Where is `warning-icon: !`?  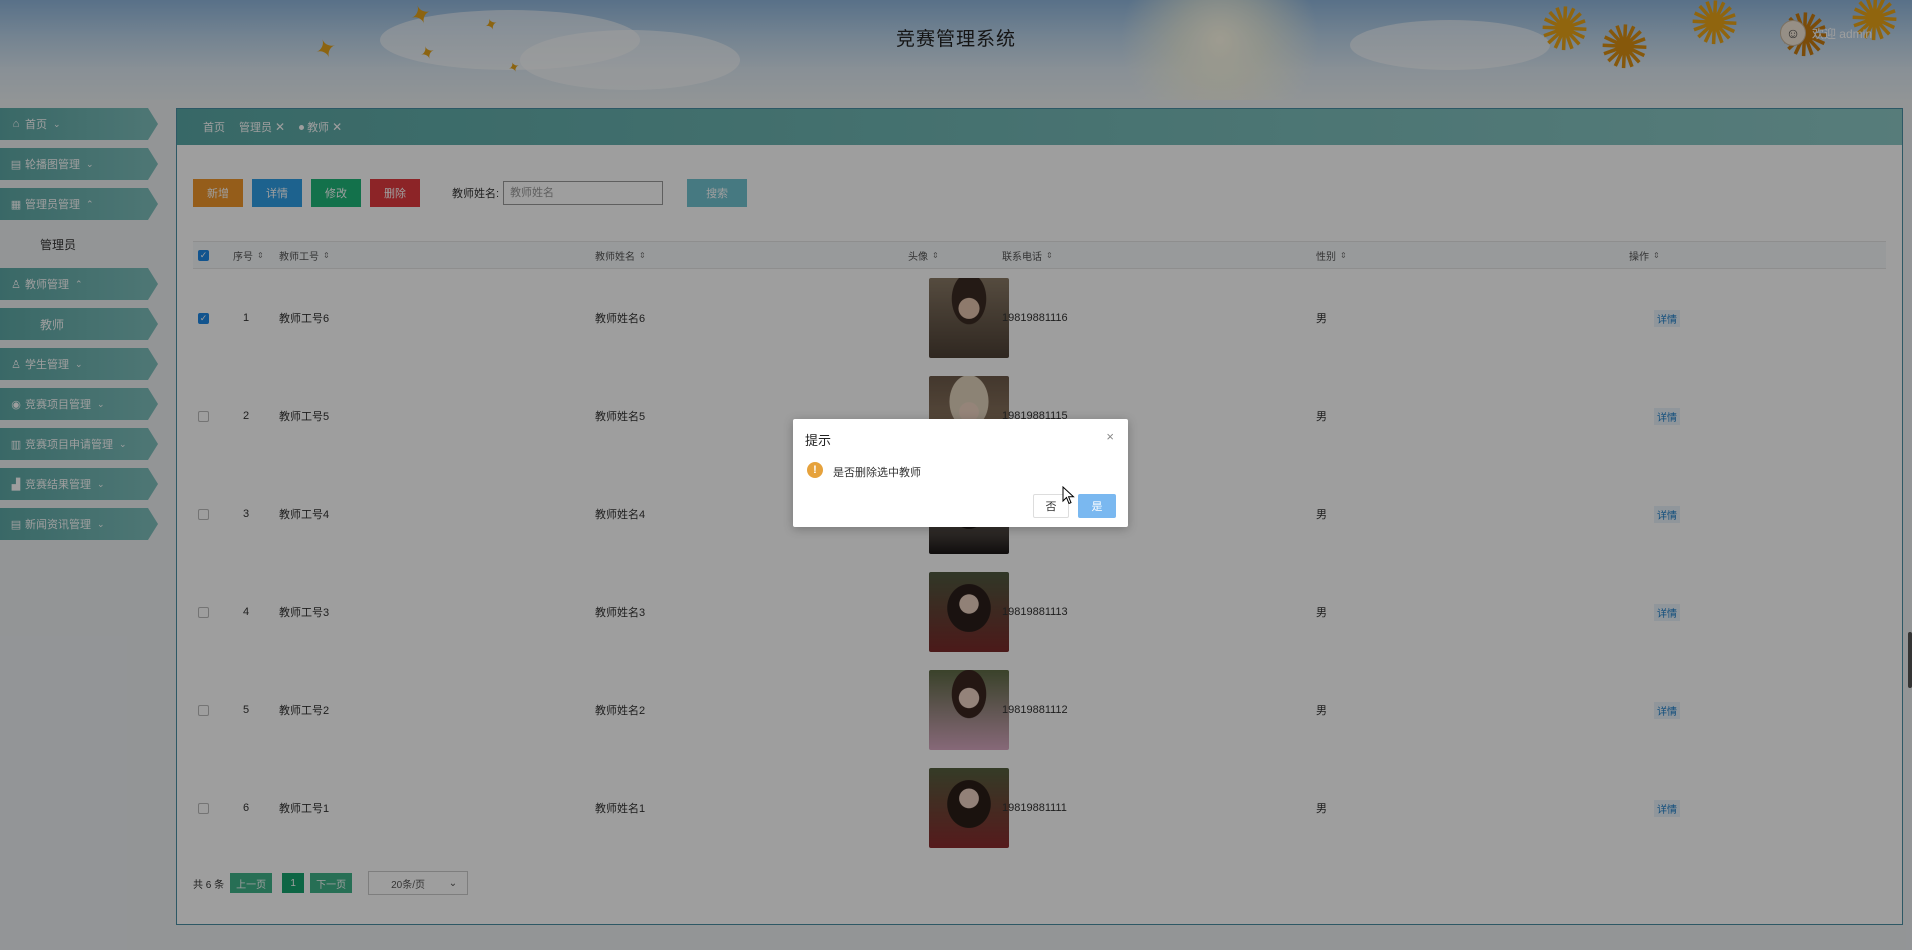 warning-icon: ! is located at coordinates (815, 470).